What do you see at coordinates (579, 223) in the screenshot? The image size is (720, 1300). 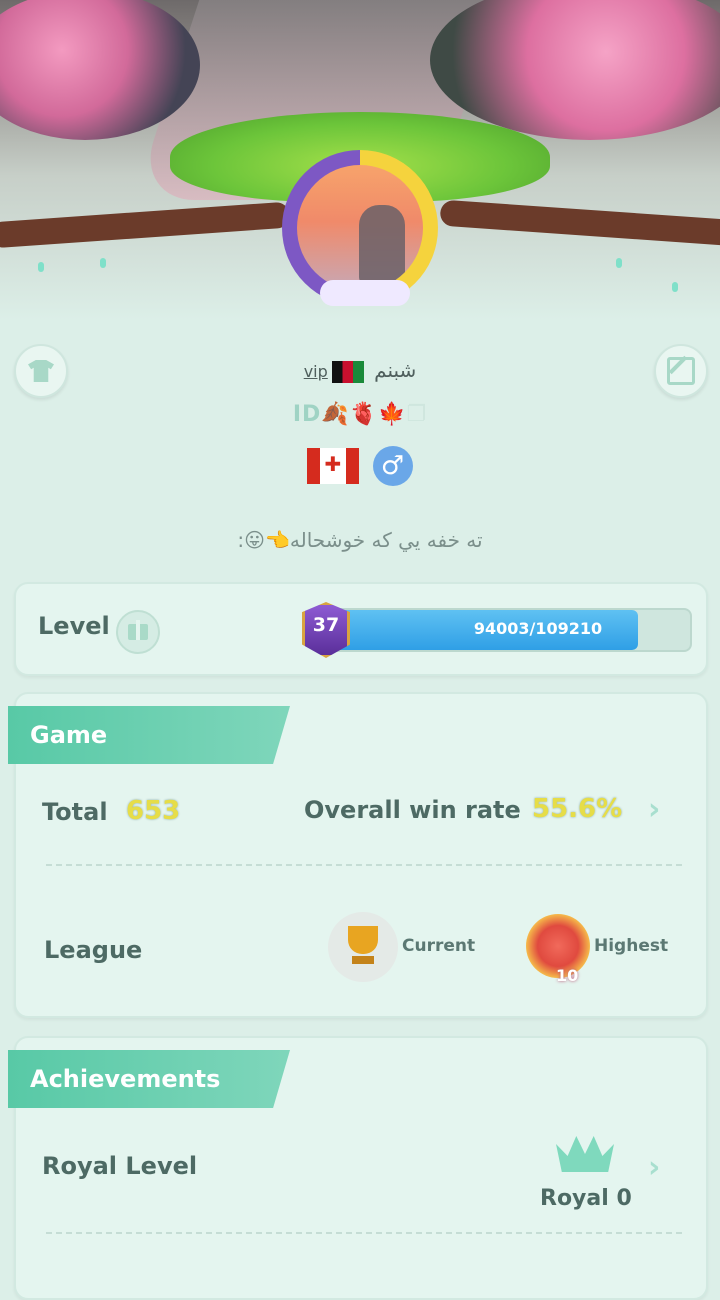 I see `branch-right` at bounding box center [579, 223].